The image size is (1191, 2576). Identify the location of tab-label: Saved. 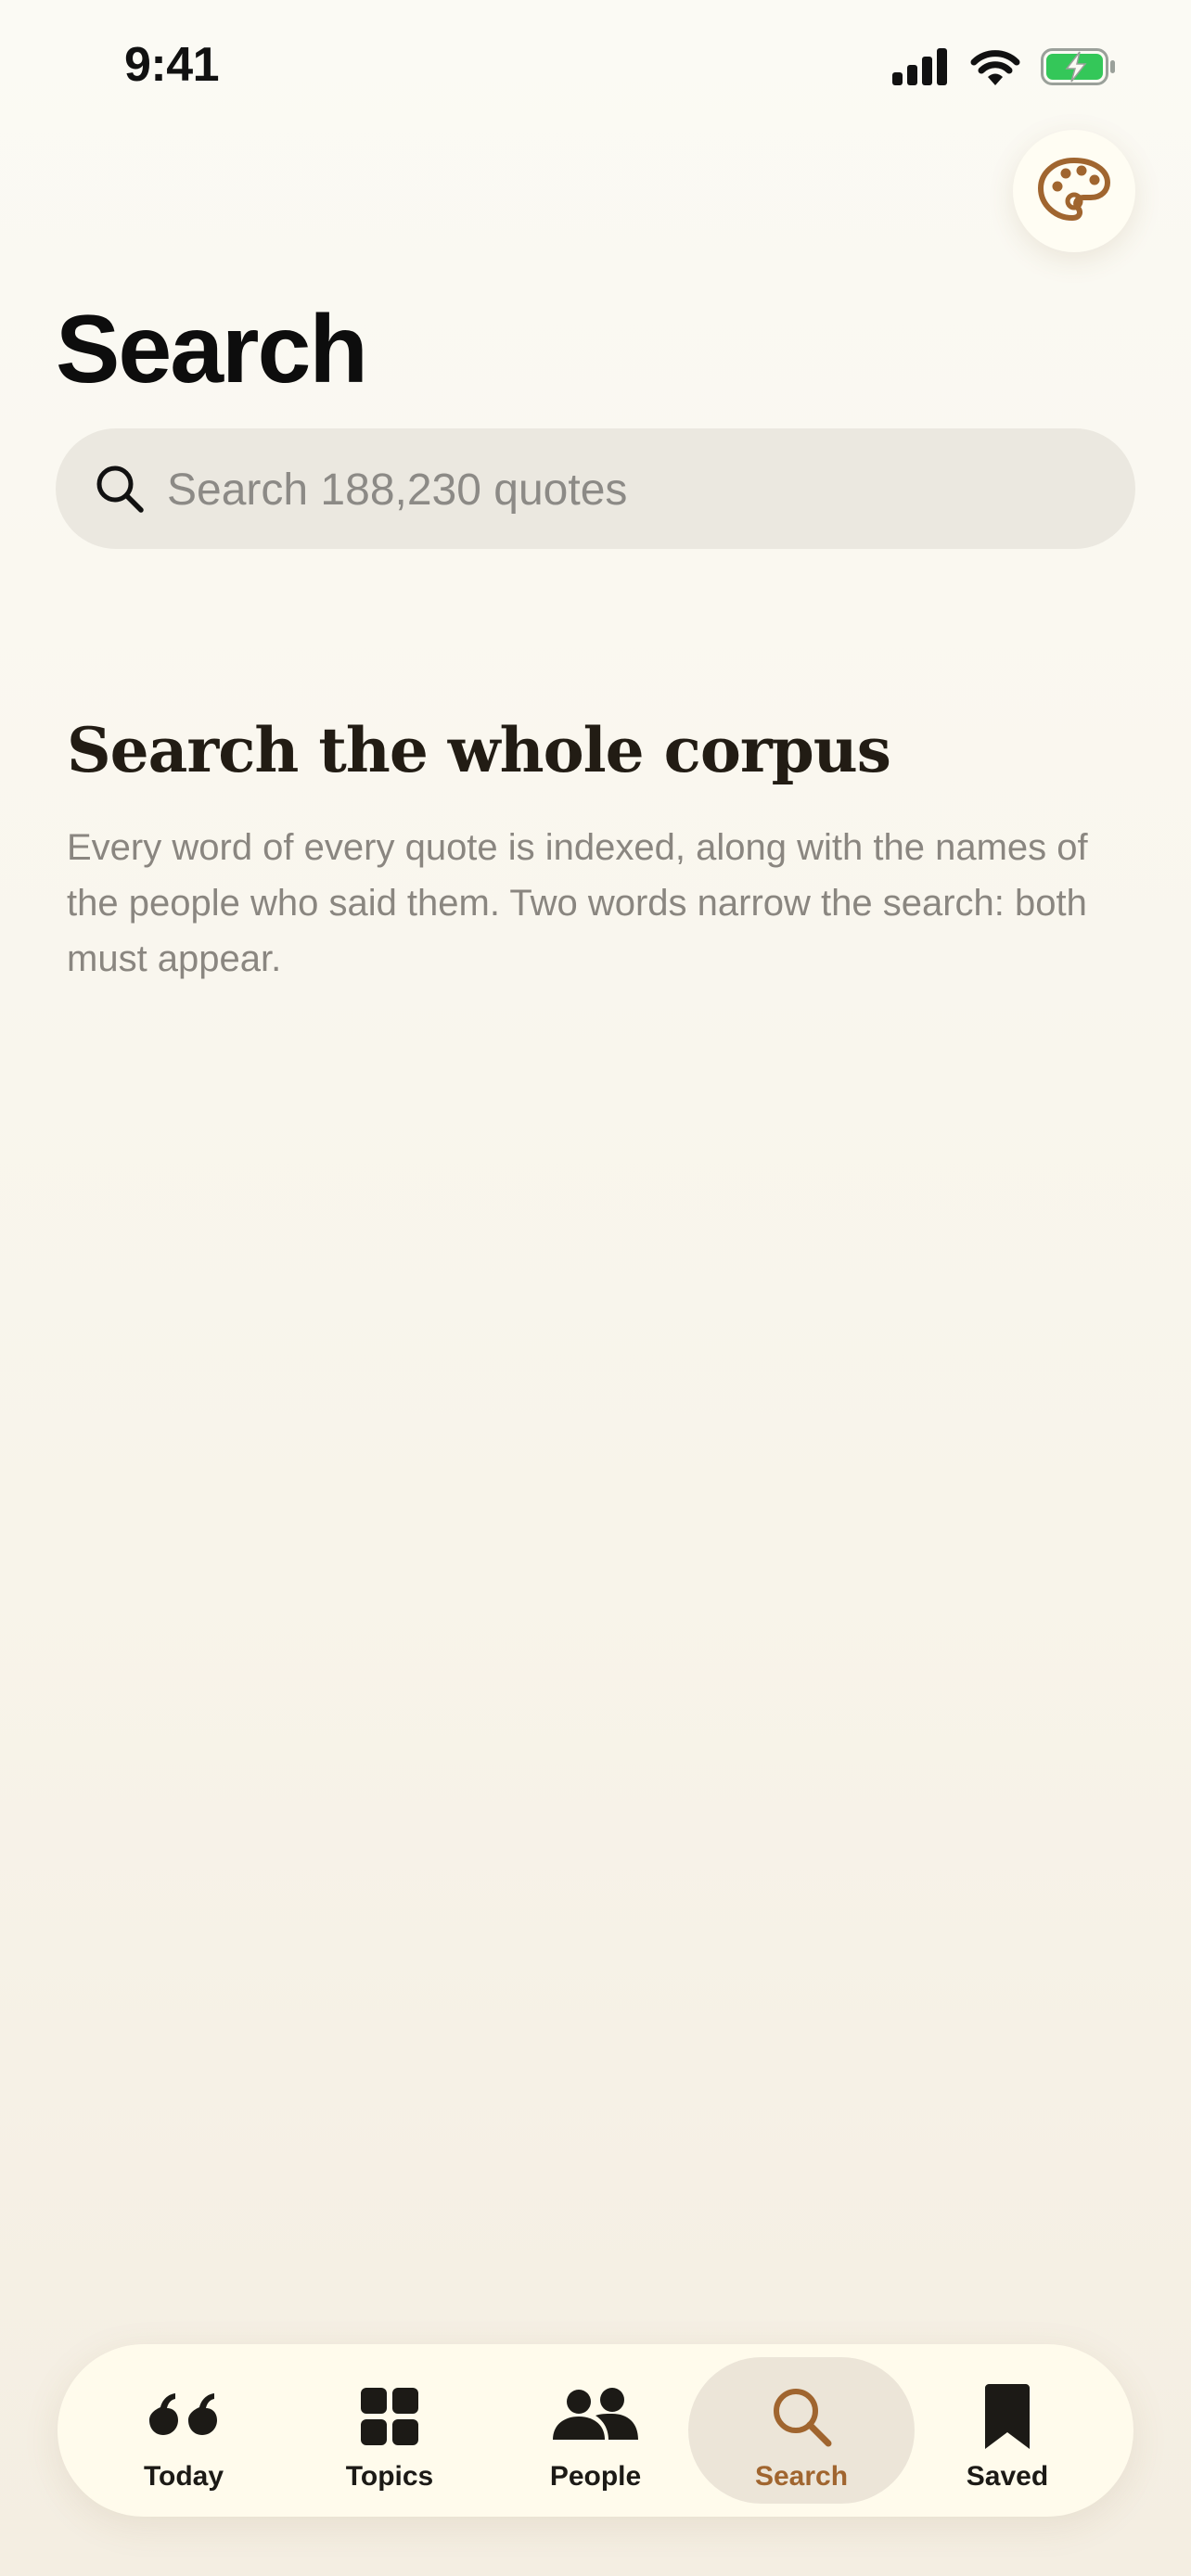
(1007, 2476).